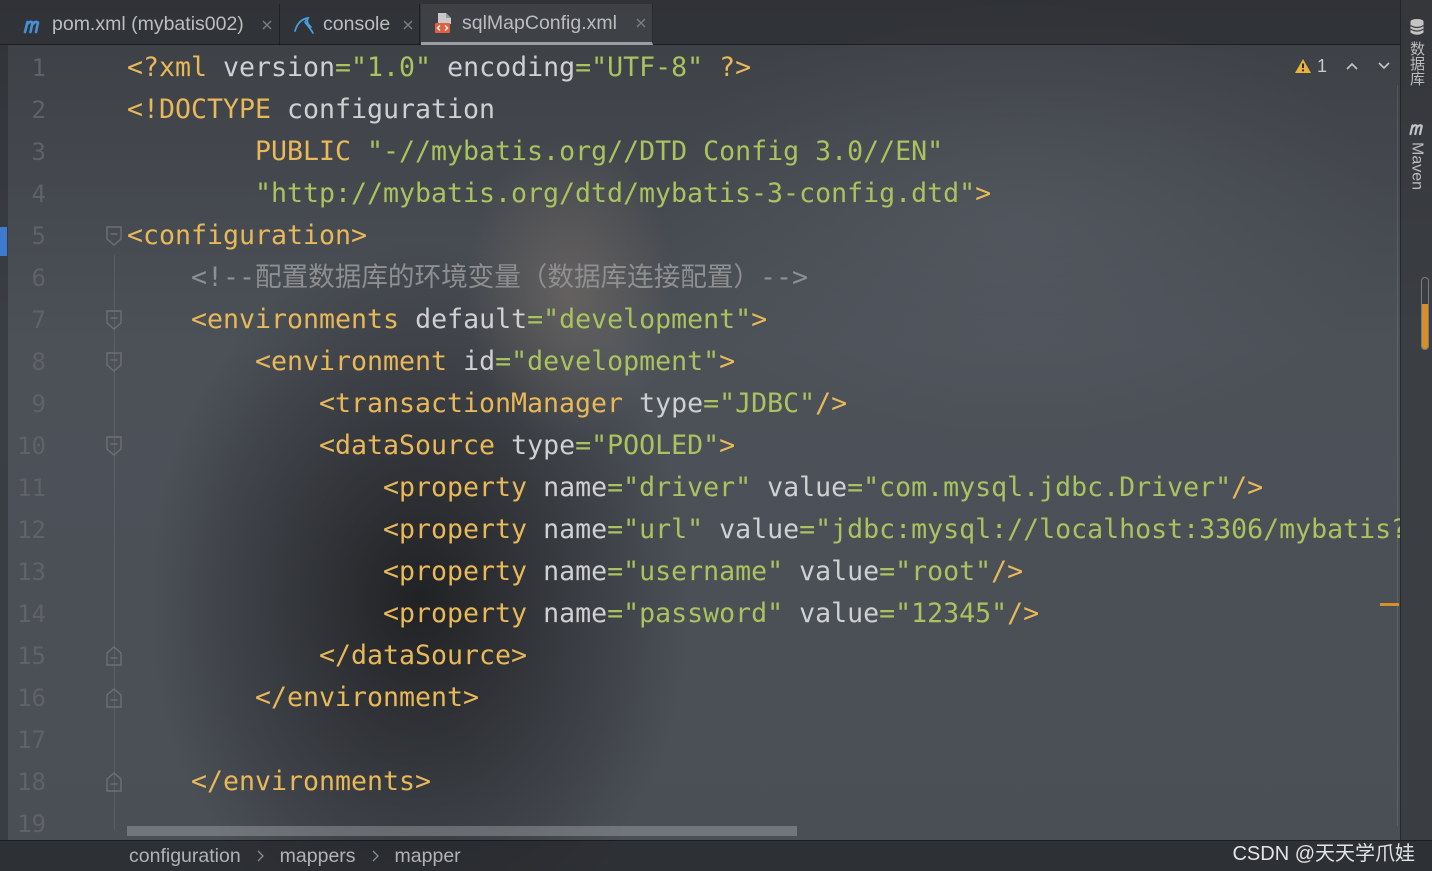 The width and height of the screenshot is (1432, 871). Describe the element at coordinates (1389, 604) in the screenshot. I see `error-stripe-marker` at that location.